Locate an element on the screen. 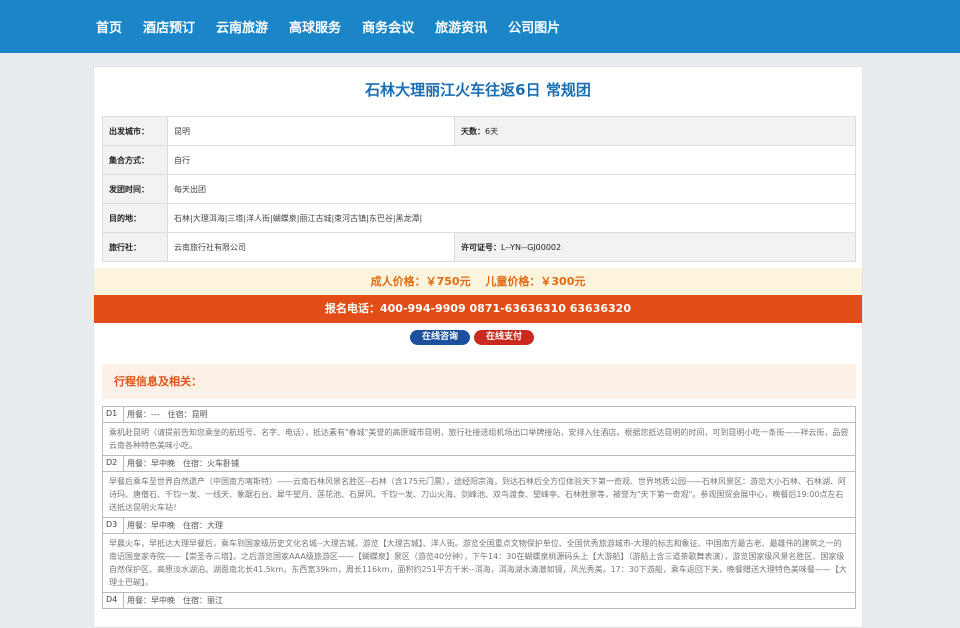 This screenshot has height=628, width=960. page-title: 石林大理丽江火车往返6日 常规团 is located at coordinates (478, 90).